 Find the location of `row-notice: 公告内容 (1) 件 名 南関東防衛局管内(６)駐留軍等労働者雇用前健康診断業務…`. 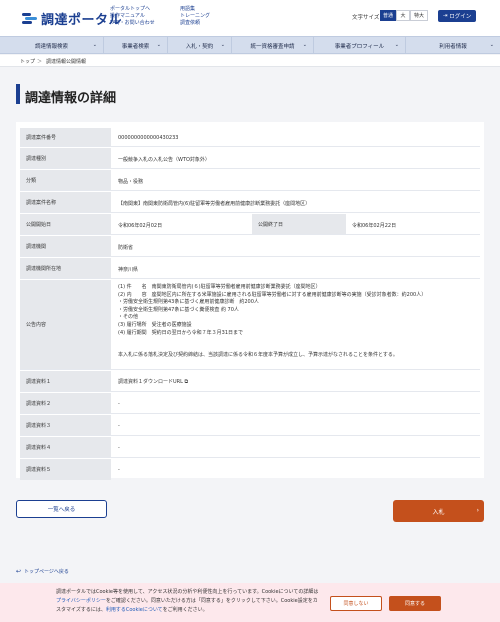

row-notice: 公告内容 (1) 件 名 南関東防衛局管内(６)駐留軍等労働者雇用前健康診断業務… is located at coordinates (250, 325).